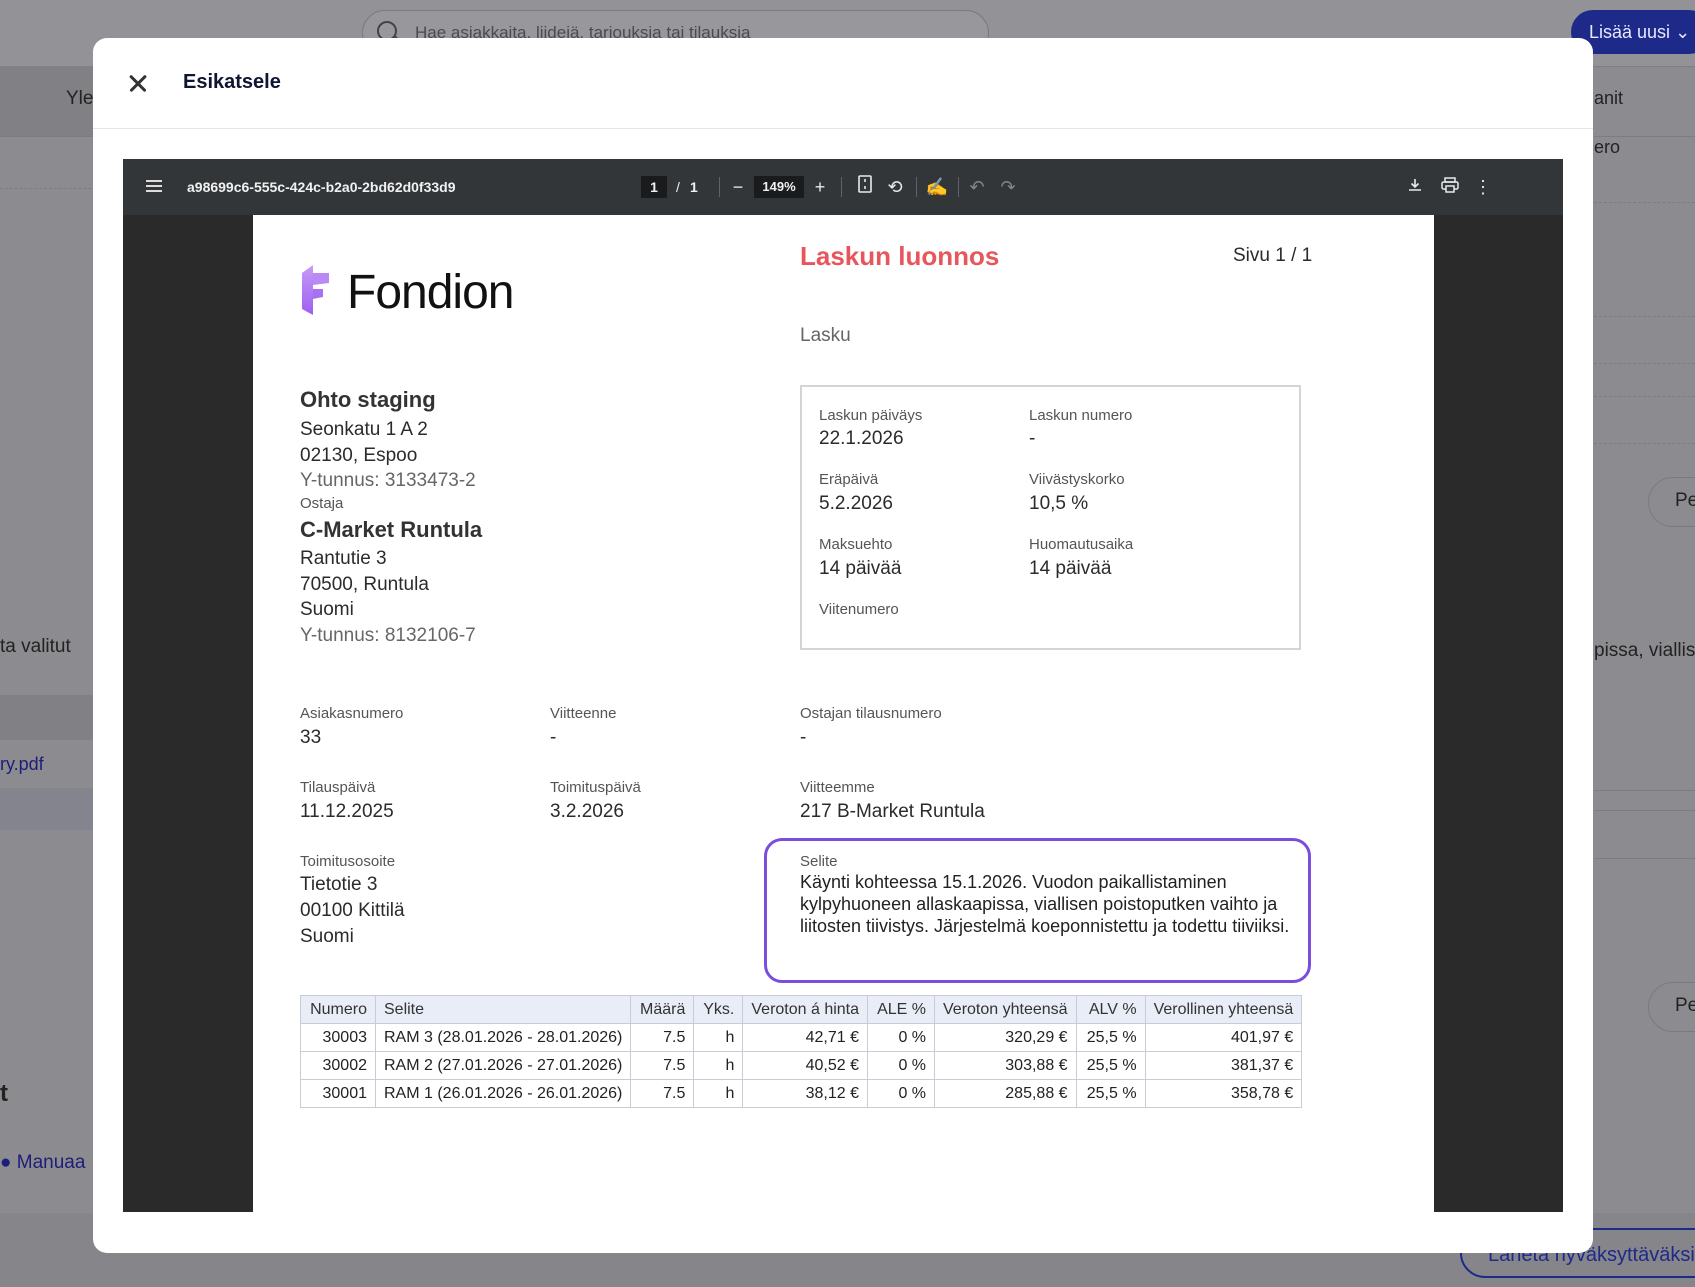  Describe the element at coordinates (654, 187) in the screenshot. I see `page-number-input: 1` at that location.